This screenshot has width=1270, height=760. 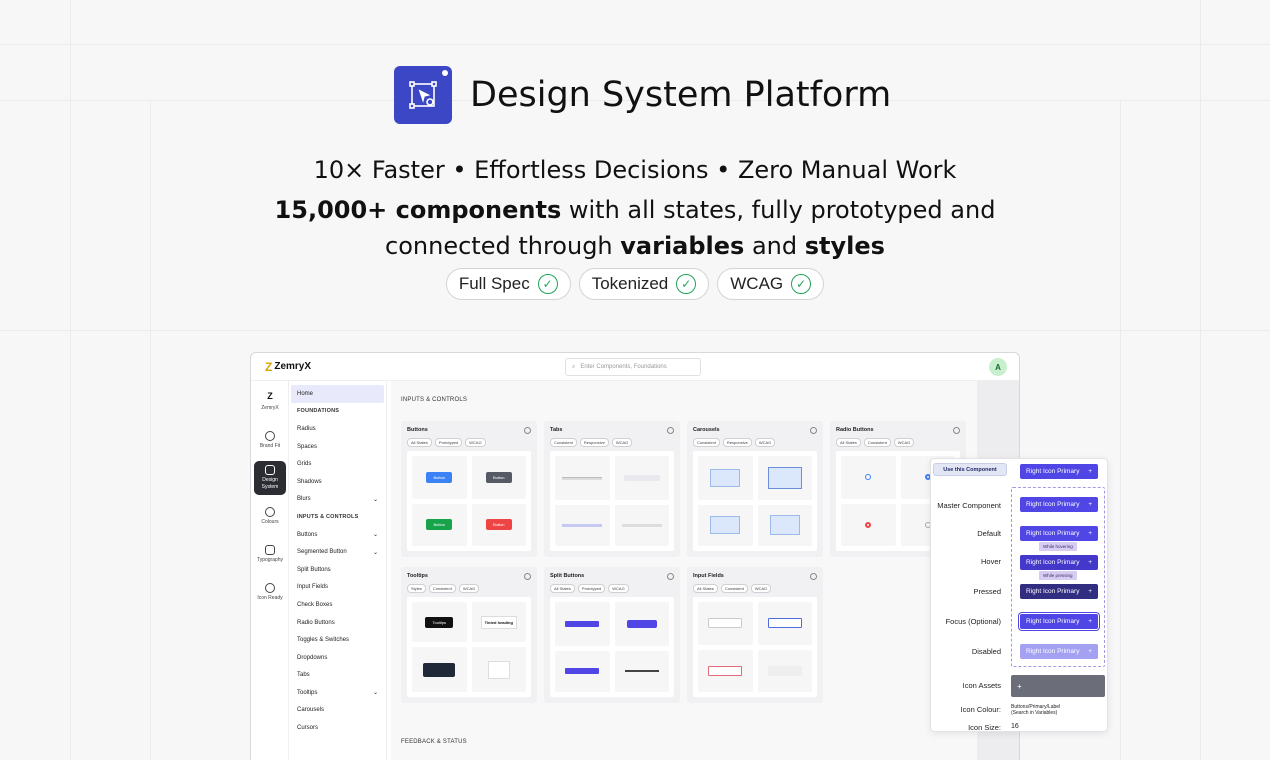 What do you see at coordinates (270, 402) in the screenshot?
I see `rail-item-zemryx: Z ZemryX` at bounding box center [270, 402].